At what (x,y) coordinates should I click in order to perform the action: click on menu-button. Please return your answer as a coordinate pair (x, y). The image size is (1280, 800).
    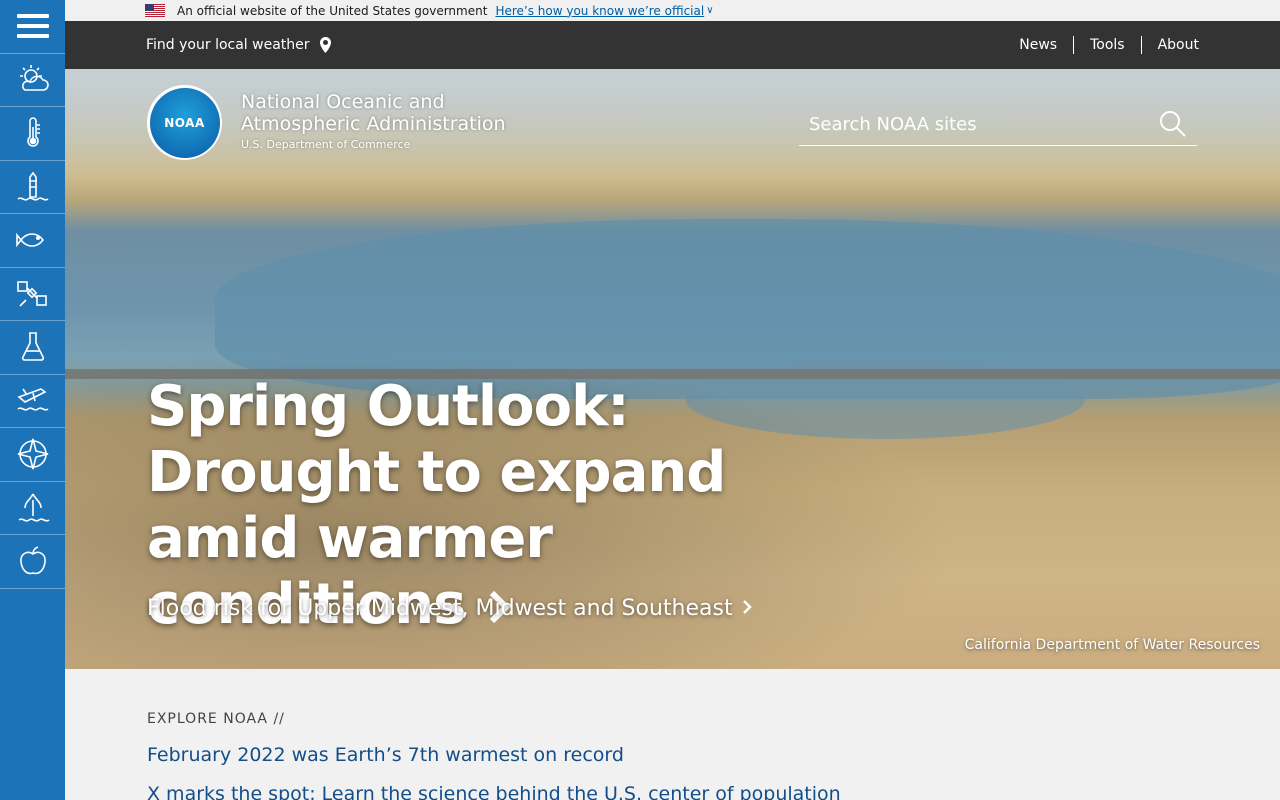
    Looking at the image, I should click on (32, 27).